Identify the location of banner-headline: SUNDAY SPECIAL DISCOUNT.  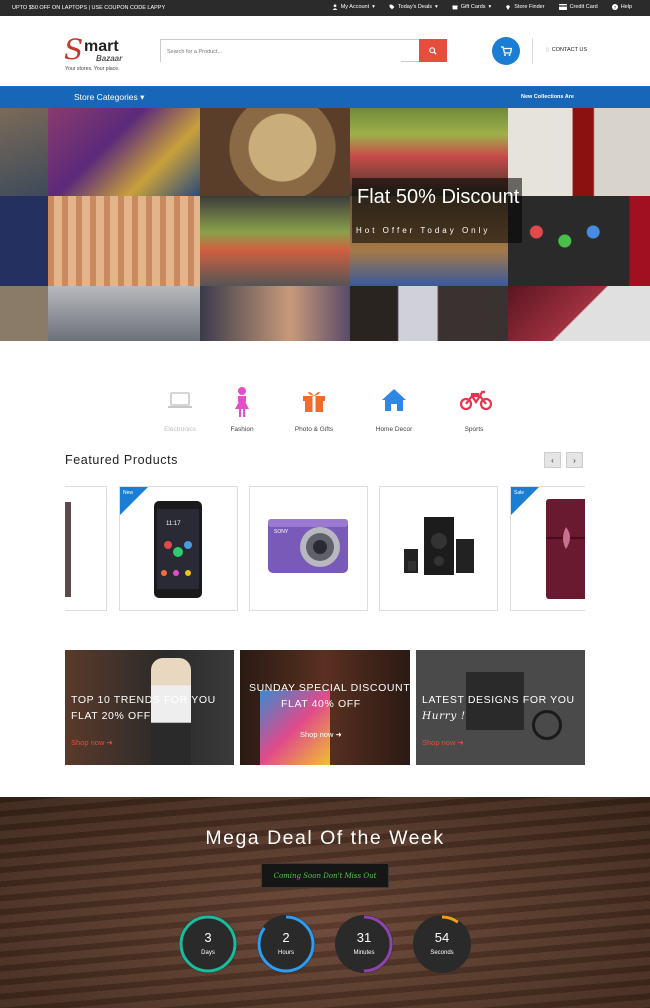
(329, 688).